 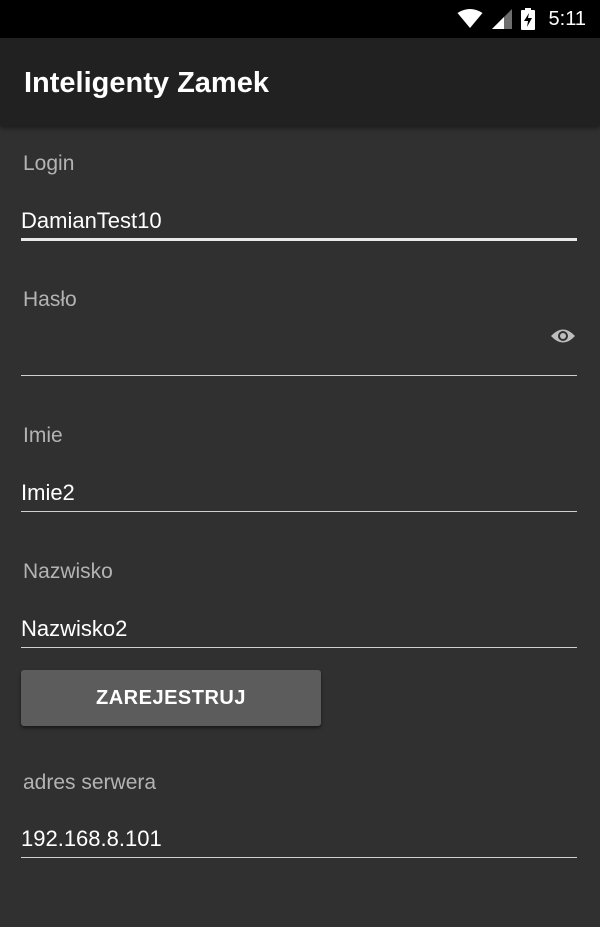 What do you see at coordinates (299, 857) in the screenshot?
I see `server-address-underline` at bounding box center [299, 857].